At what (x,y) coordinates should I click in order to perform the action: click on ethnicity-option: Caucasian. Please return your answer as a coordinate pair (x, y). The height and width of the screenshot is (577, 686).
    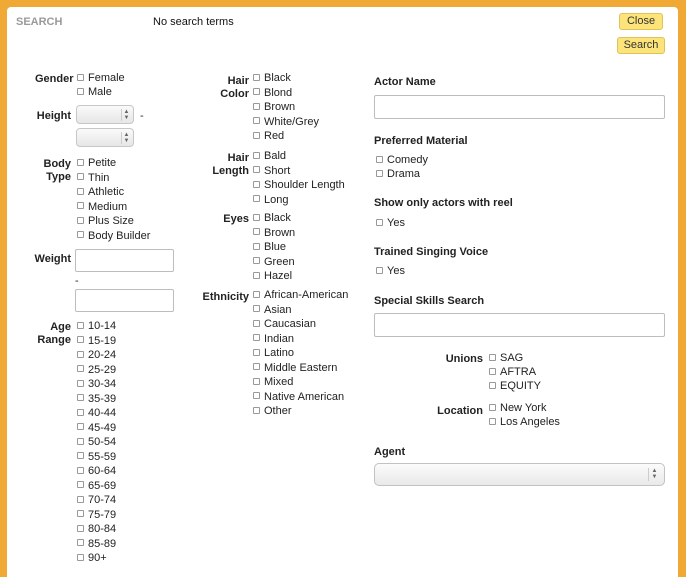
    Looking at the image, I should click on (284, 324).